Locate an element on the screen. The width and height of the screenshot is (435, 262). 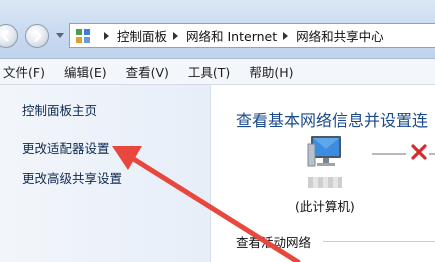
back-arrow-icon is located at coordinates (5, 36).